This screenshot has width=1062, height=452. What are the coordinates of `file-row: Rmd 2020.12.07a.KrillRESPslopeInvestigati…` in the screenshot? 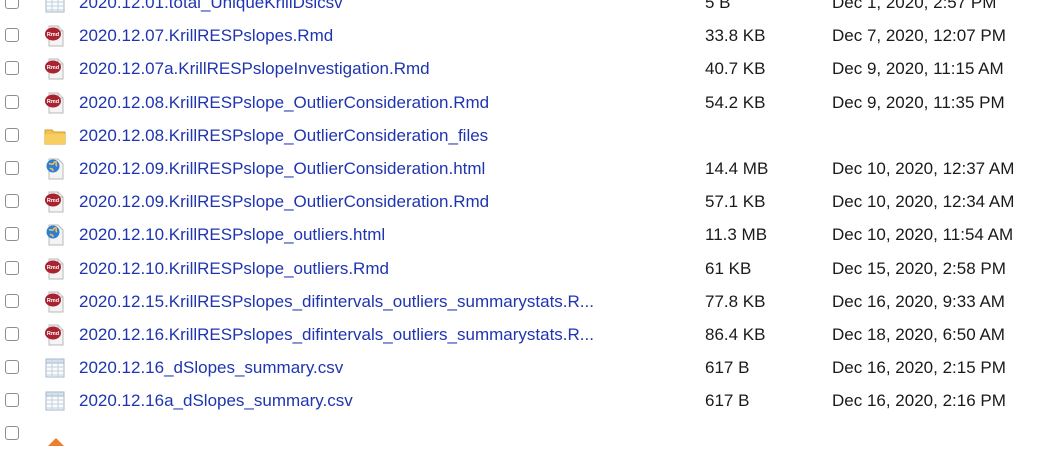 It's located at (531, 69).